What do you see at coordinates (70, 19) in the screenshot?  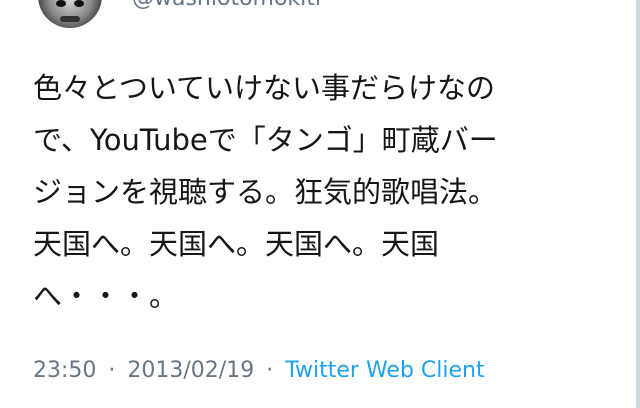 I see `avatar-mouth` at bounding box center [70, 19].